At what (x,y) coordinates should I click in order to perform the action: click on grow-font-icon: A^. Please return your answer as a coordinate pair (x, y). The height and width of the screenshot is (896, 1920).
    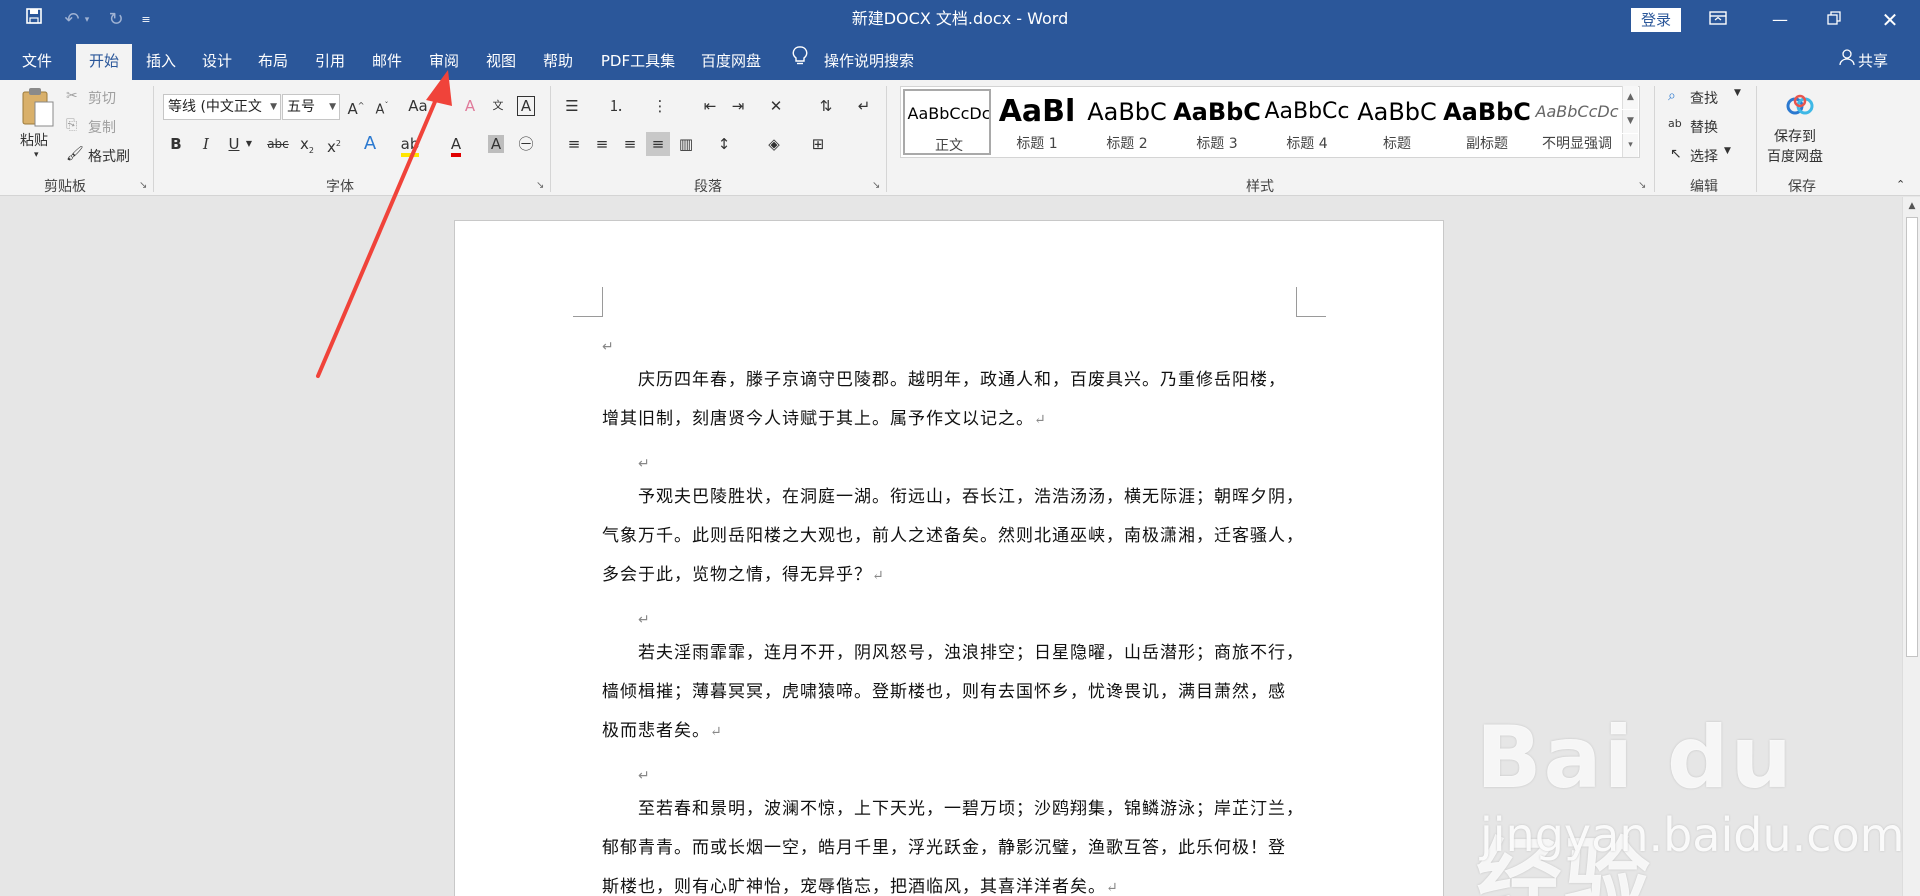
    Looking at the image, I should click on (356, 106).